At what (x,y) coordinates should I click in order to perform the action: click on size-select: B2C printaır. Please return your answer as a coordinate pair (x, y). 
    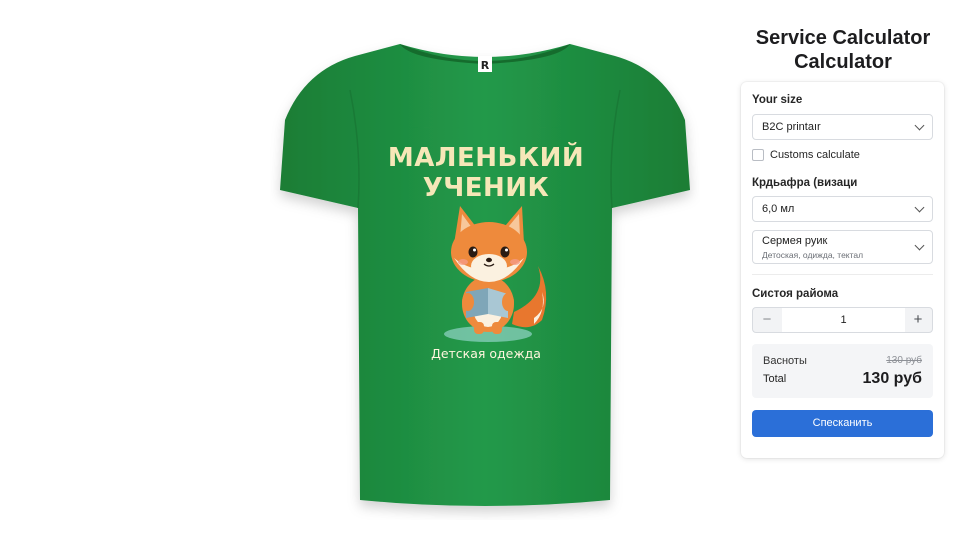
    Looking at the image, I should click on (842, 127).